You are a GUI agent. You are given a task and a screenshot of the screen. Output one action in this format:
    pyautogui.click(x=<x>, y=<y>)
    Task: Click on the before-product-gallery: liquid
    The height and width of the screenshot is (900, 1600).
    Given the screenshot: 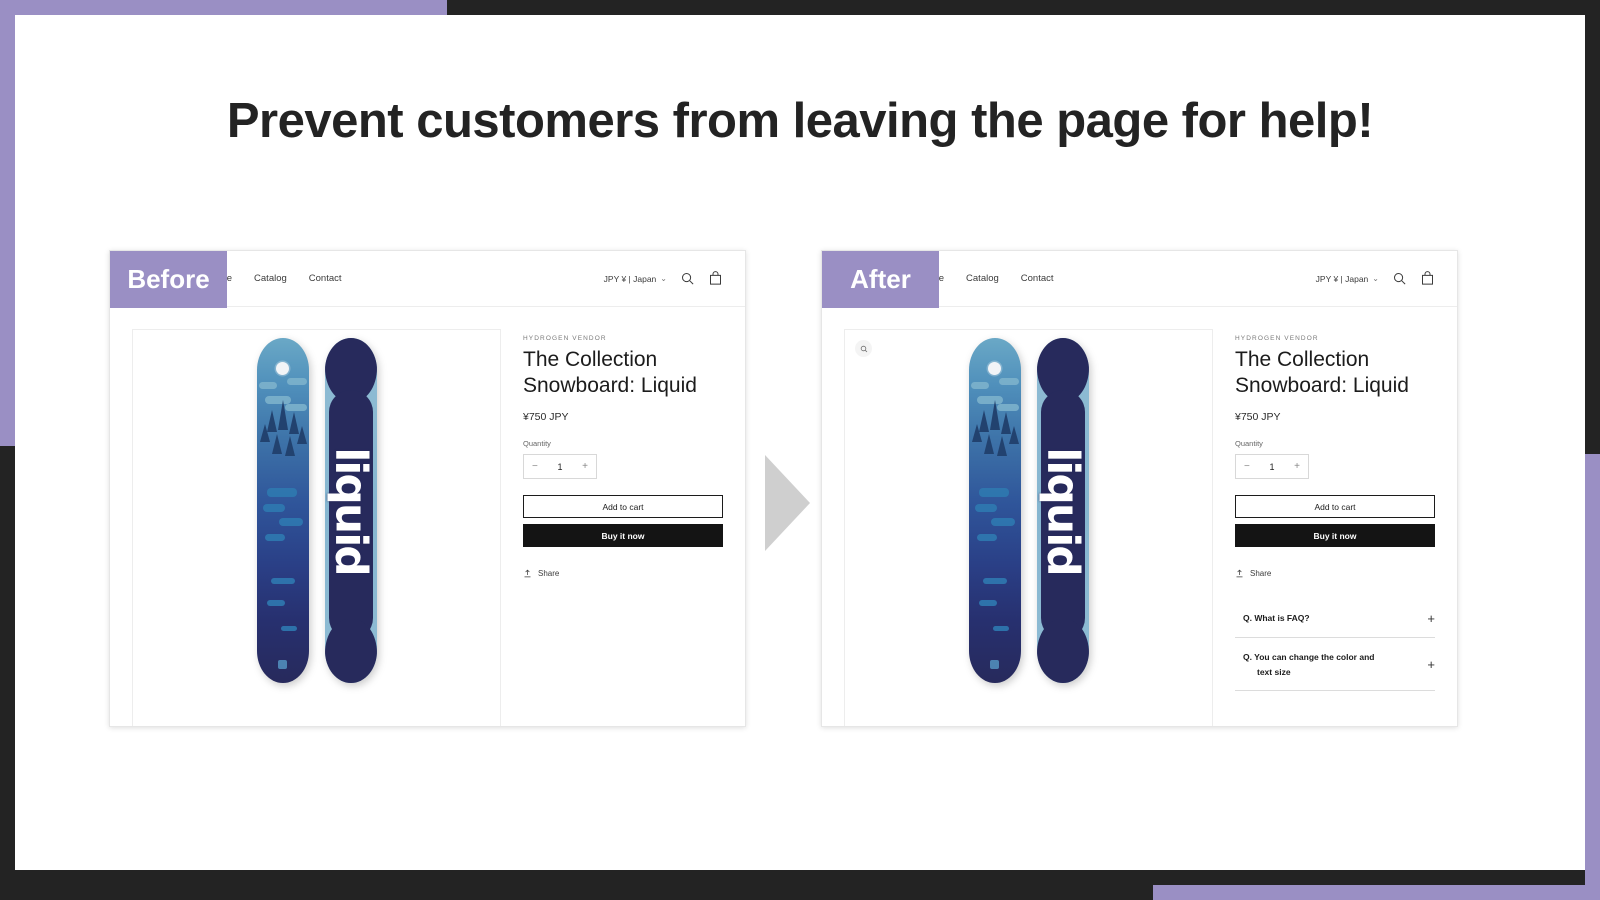 What is the action you would take?
    pyautogui.click(x=316, y=527)
    